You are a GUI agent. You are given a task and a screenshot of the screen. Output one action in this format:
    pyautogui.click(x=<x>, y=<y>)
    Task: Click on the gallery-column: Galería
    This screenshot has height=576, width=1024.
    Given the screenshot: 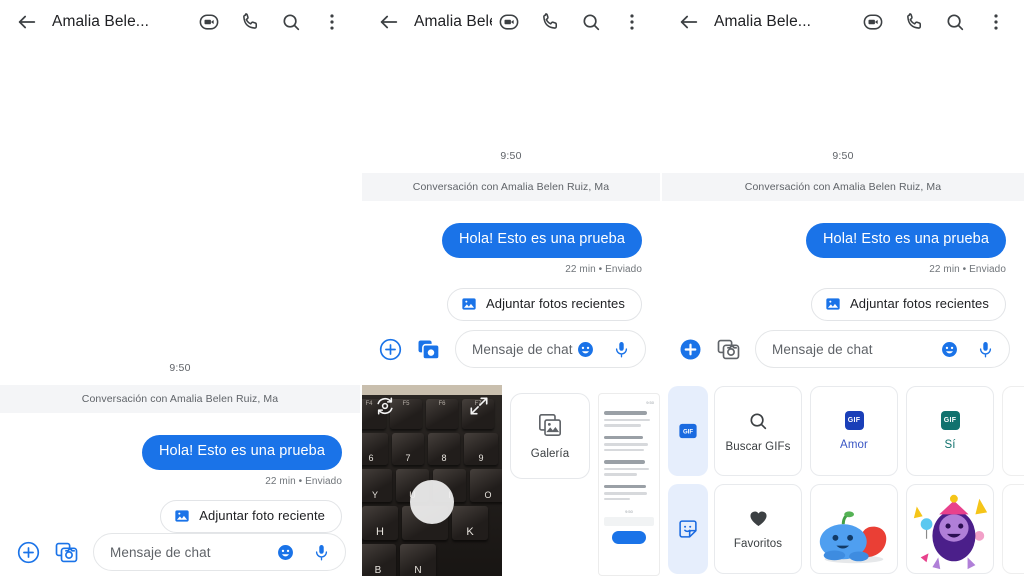 What is the action you would take?
    pyautogui.click(x=550, y=480)
    